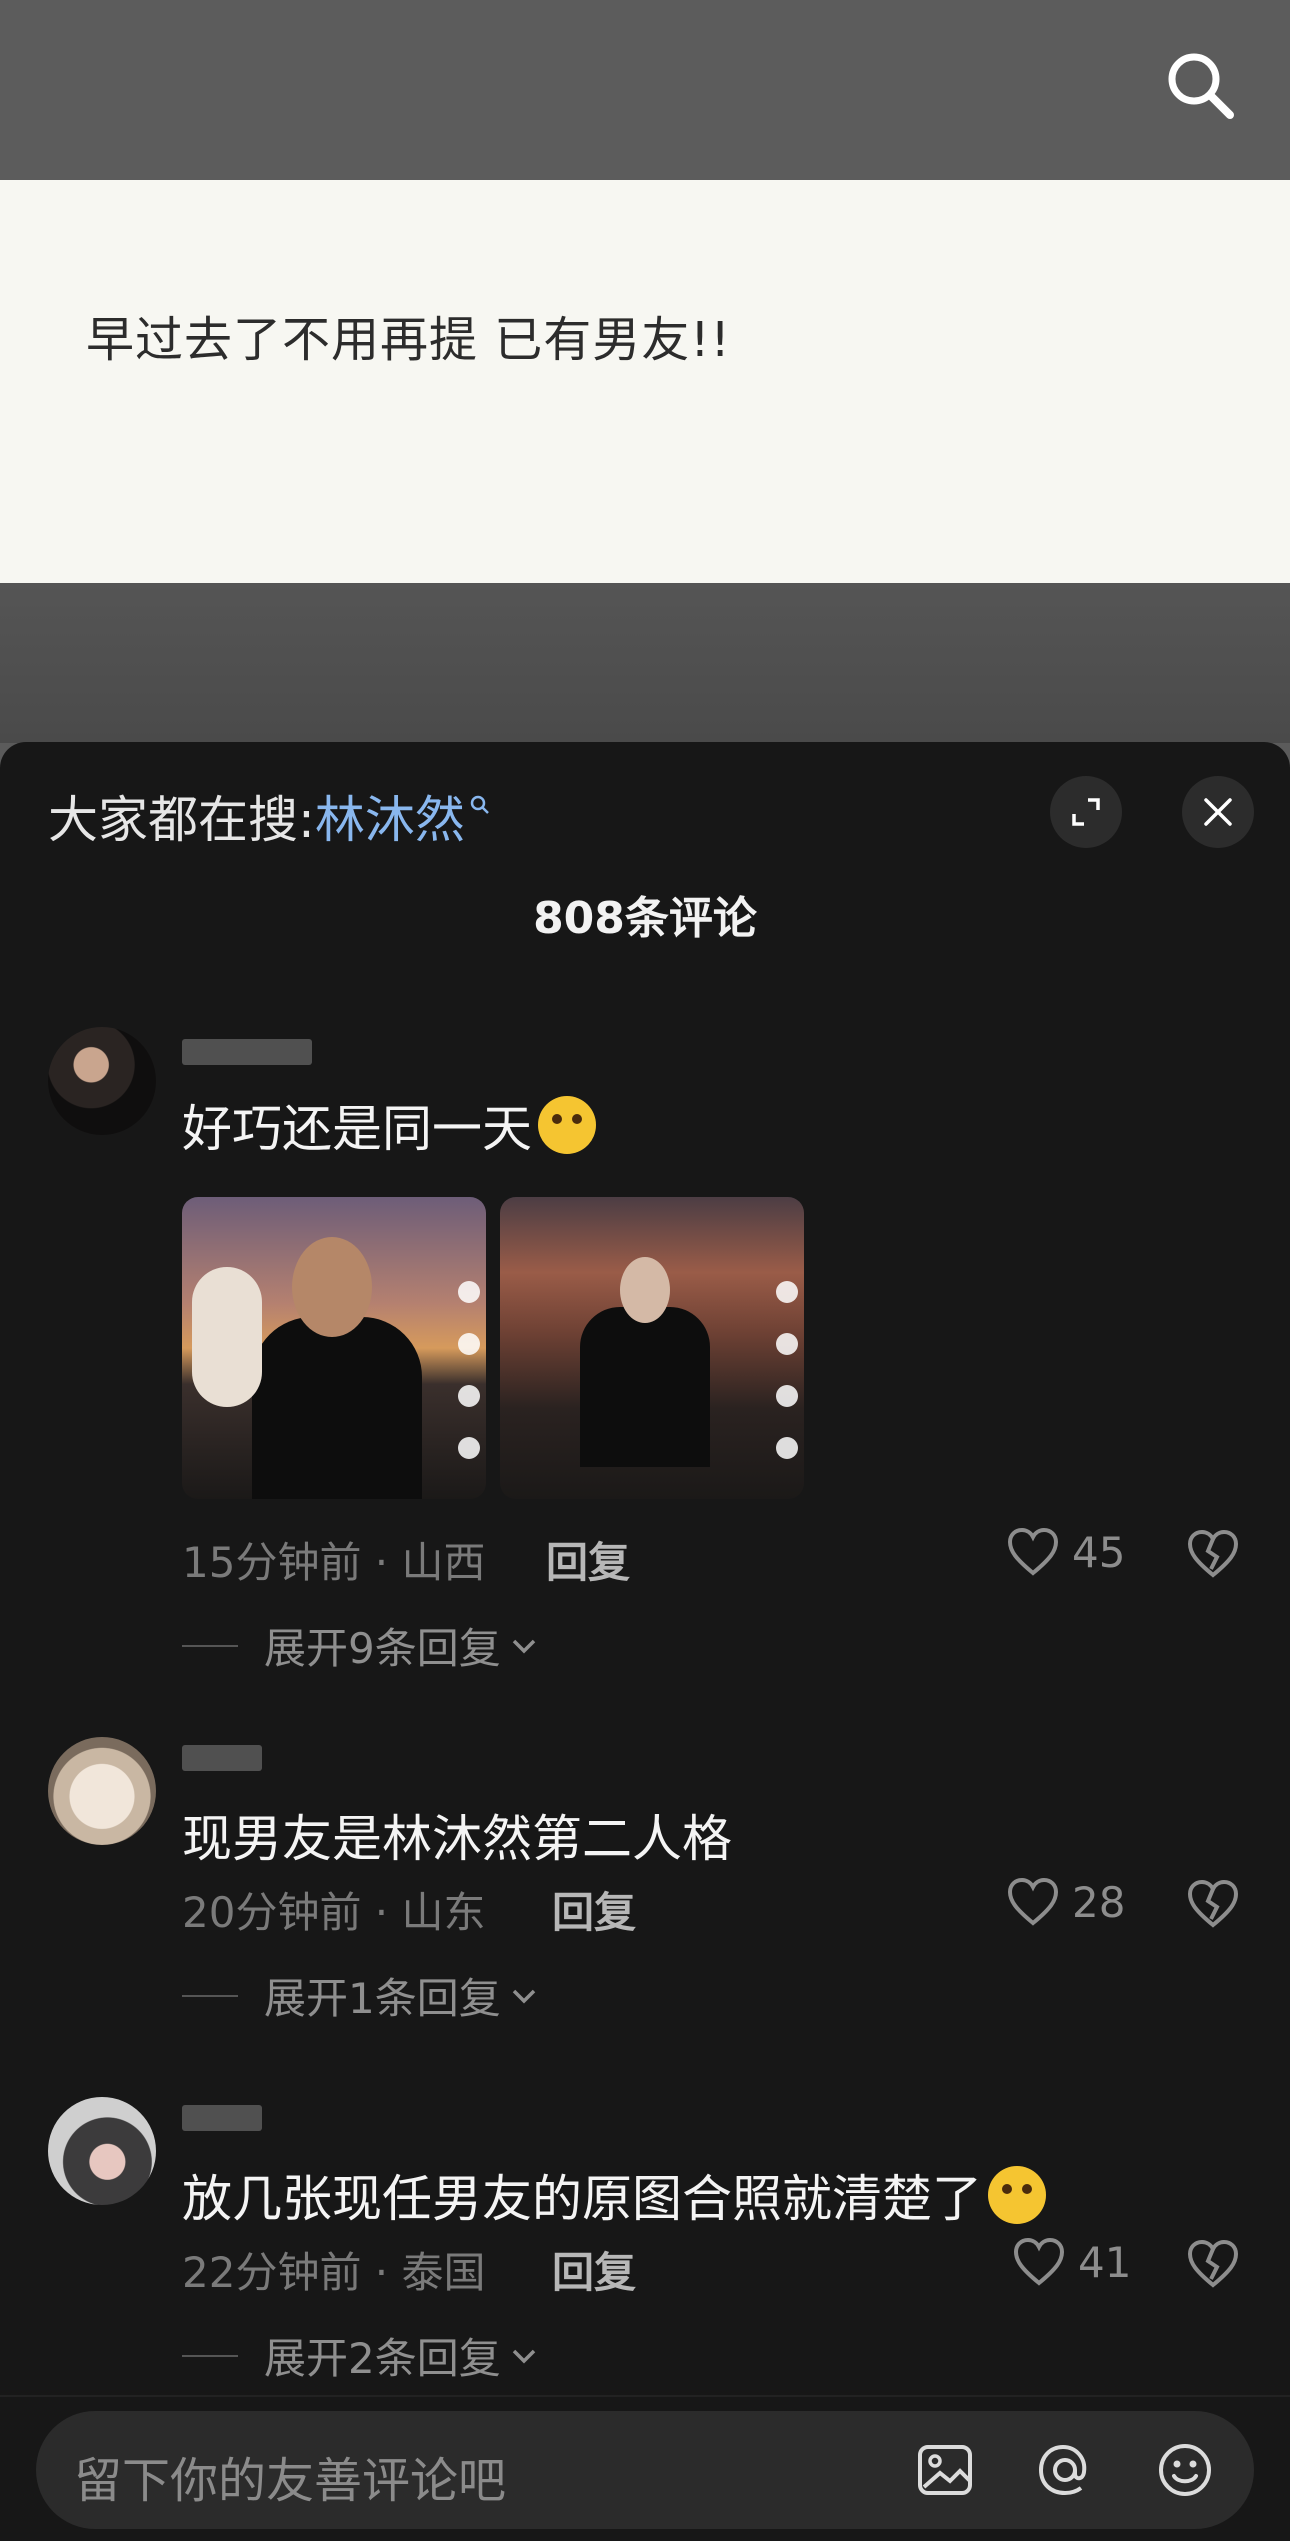 The height and width of the screenshot is (2541, 1290). What do you see at coordinates (1071, 2262) in the screenshot?
I see `like-button: 41` at bounding box center [1071, 2262].